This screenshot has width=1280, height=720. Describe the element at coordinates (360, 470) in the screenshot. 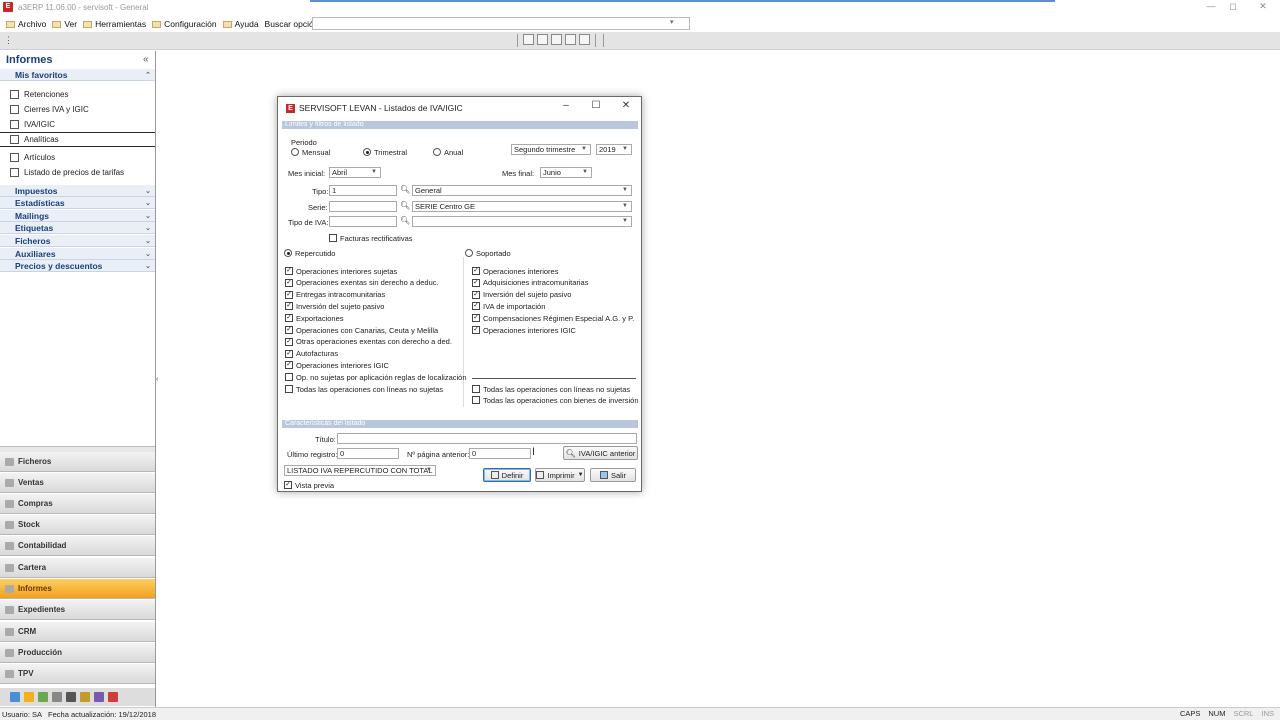

I see `listado-type-select: LISTADO IVA REPERCUTIDO CON TOTAL F. ▼` at that location.